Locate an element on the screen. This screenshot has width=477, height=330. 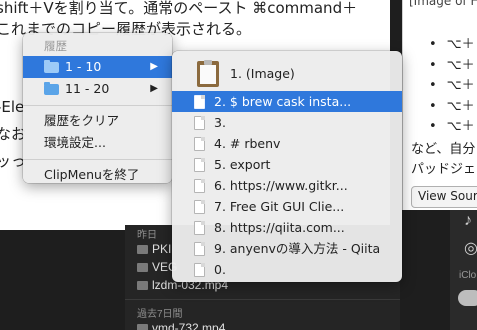
file-name: vmd-732.mp4 is located at coordinates (189, 325).